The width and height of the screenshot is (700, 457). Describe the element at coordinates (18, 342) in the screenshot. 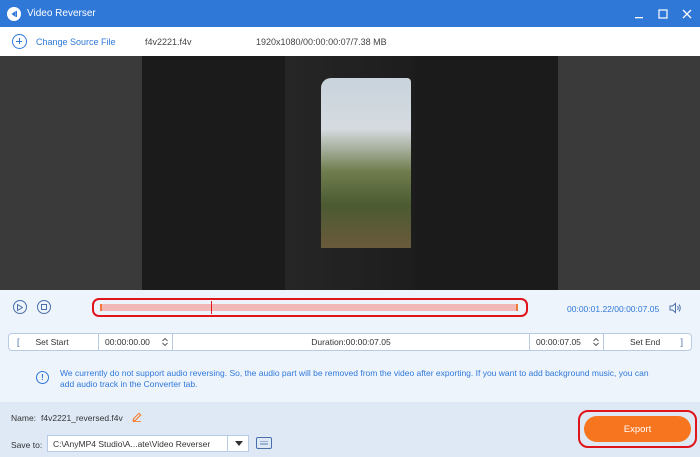

I see `bracket-left-icon: [` at that location.